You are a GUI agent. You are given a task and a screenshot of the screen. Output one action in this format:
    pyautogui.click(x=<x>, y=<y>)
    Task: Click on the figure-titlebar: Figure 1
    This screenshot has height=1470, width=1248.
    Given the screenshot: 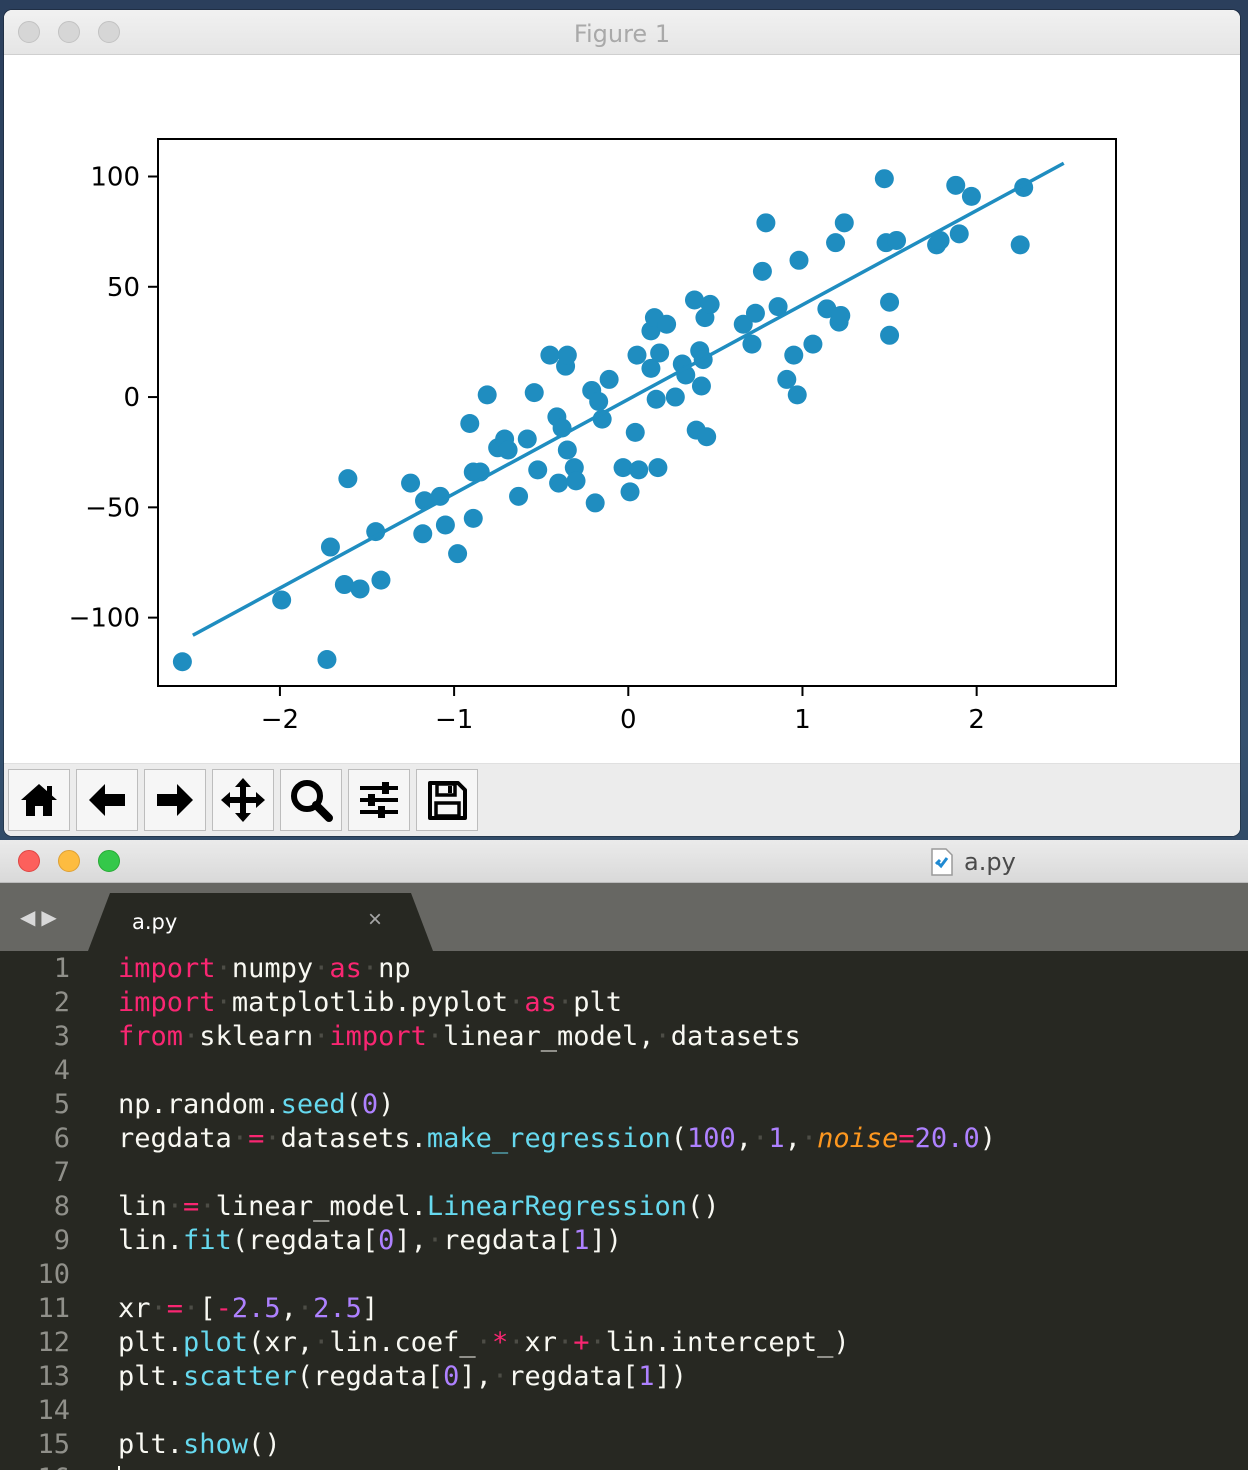 What is the action you would take?
    pyautogui.click(x=622, y=32)
    